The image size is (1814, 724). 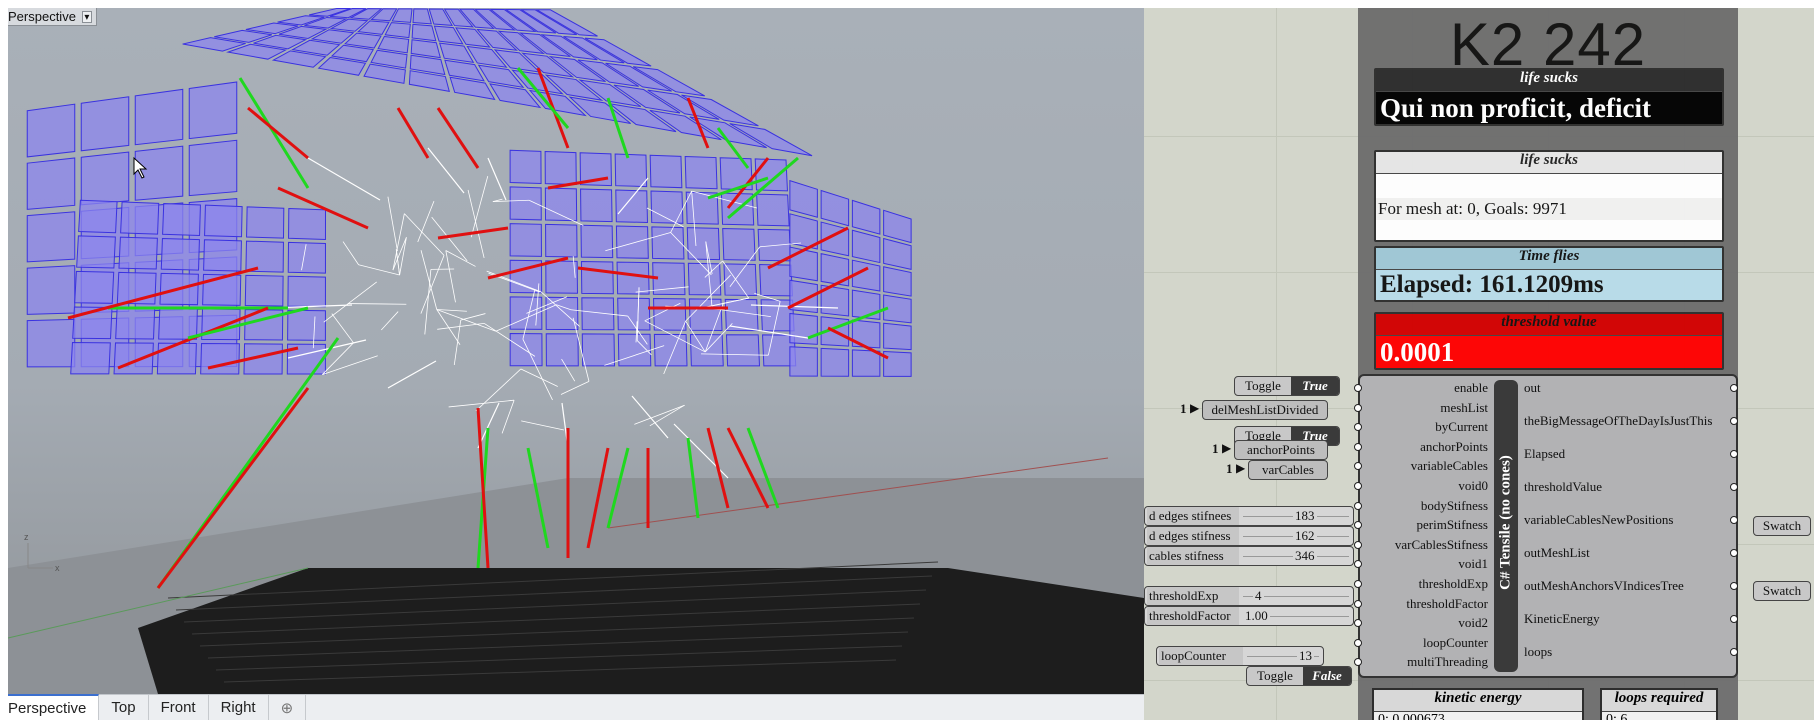 I want to click on slider-track: 13, so click(x=1283, y=656).